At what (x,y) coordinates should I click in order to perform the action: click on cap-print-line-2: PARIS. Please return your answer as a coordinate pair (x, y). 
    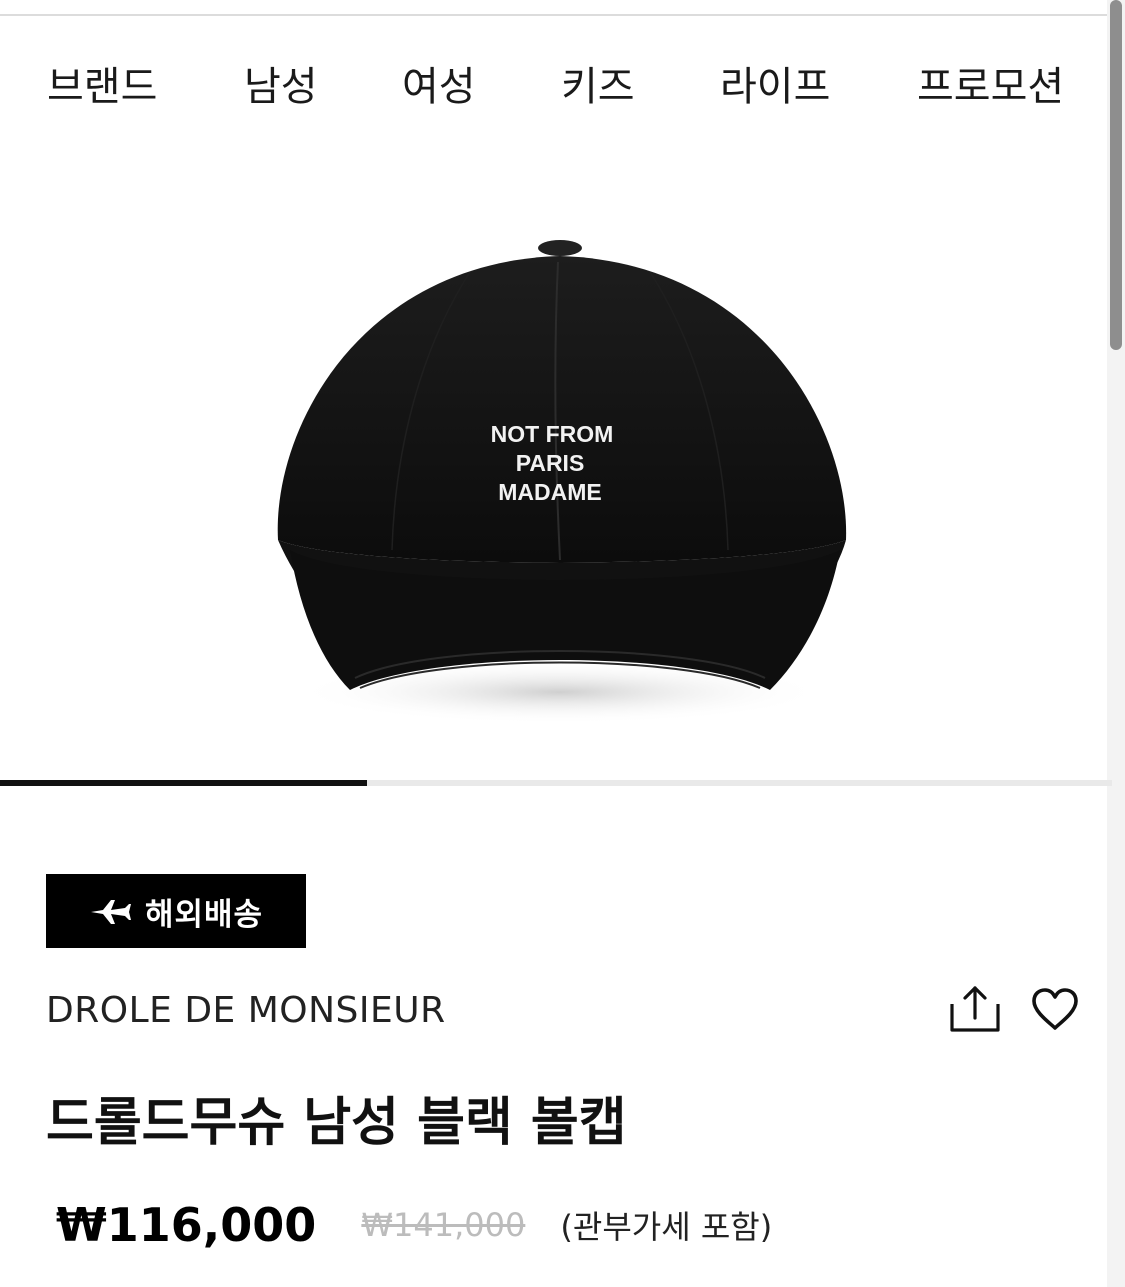
    Looking at the image, I should click on (550, 463).